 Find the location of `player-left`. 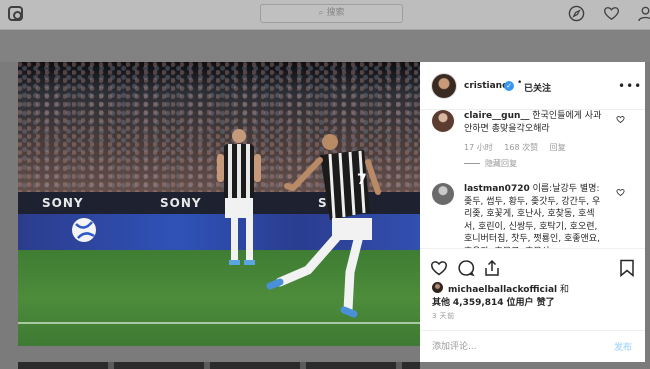

player-left is located at coordinates (239, 197).